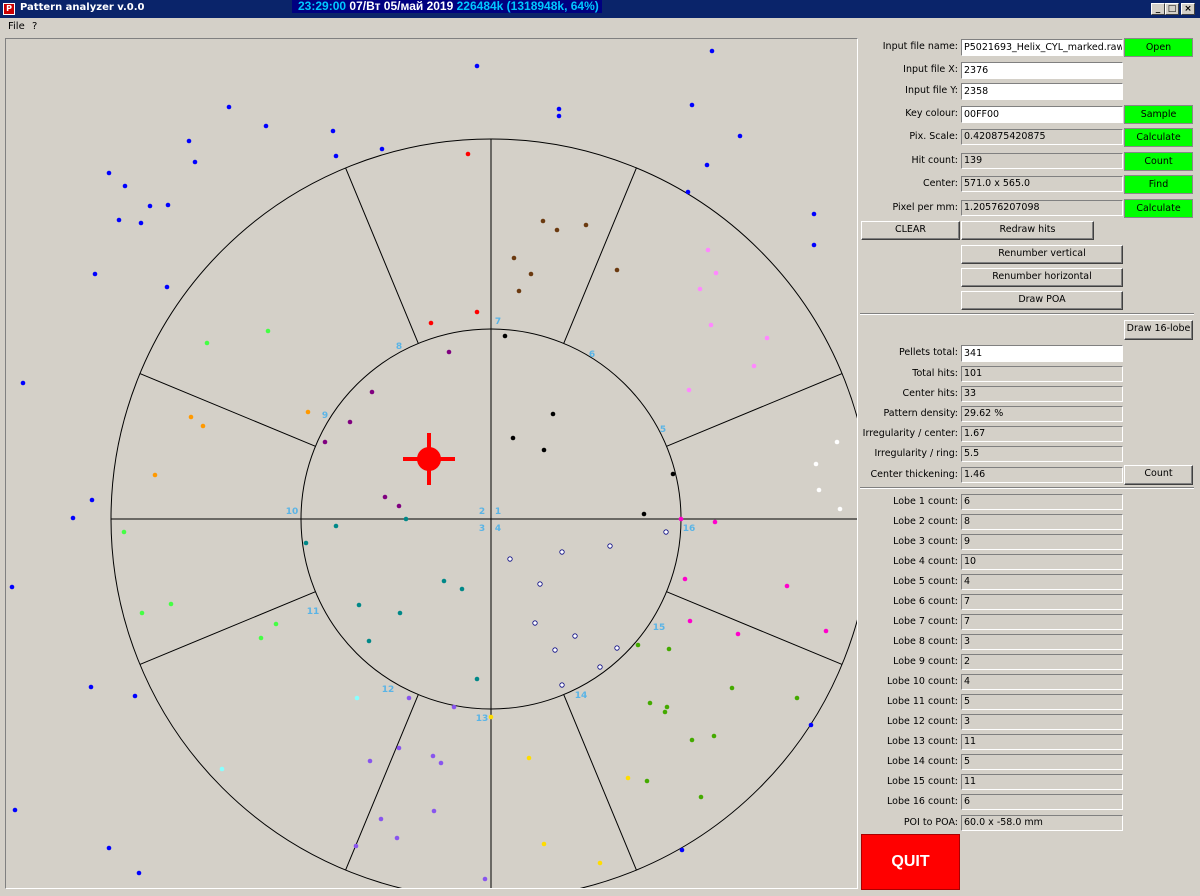 This screenshot has width=1200, height=896. Describe the element at coordinates (1042, 70) in the screenshot. I see `input-file-x-field: 2376` at that location.